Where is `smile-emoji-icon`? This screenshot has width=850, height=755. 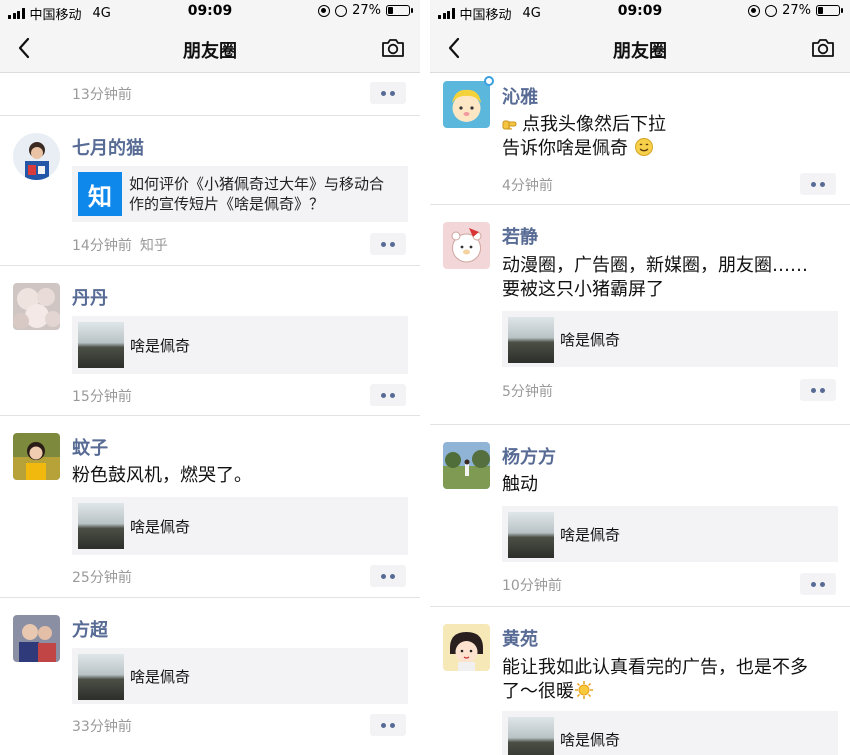
smile-emoji-icon is located at coordinates (643, 147).